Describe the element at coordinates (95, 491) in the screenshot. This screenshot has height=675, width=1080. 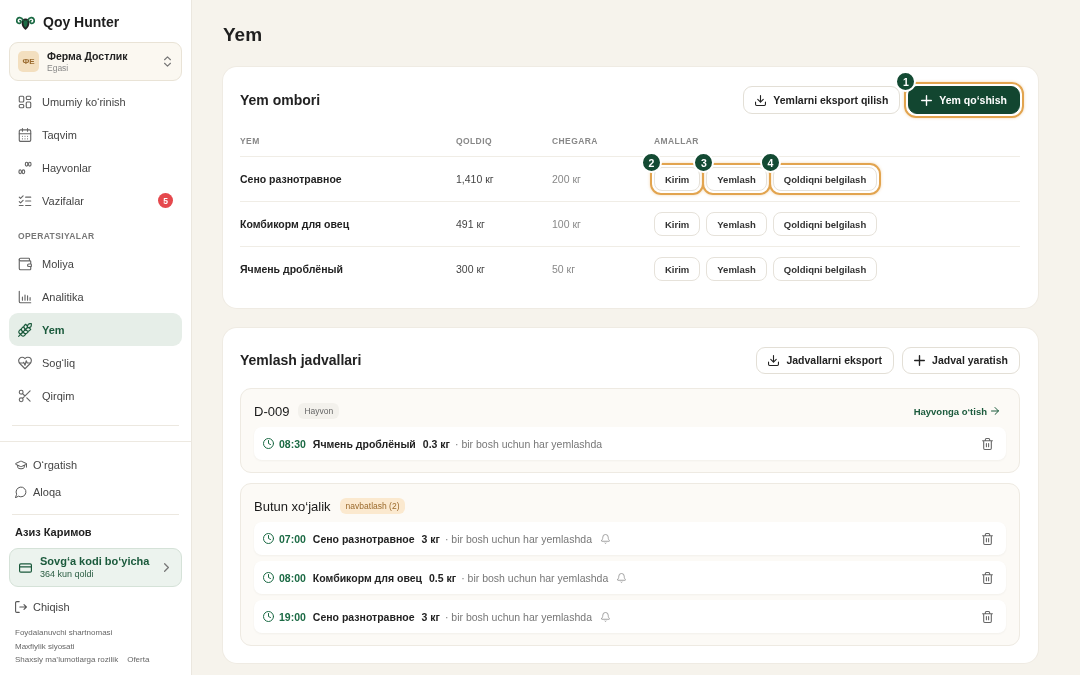
I see `nav-item: Aloqa` at that location.